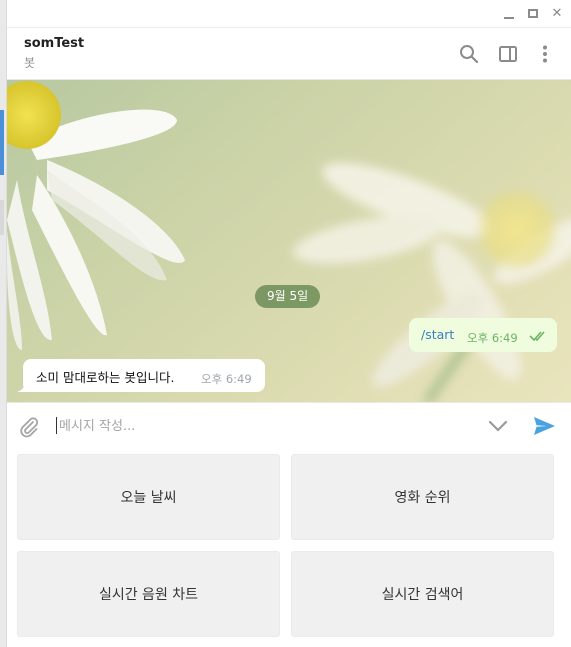 The width and height of the screenshot is (571, 647). What do you see at coordinates (2, 142) in the screenshot?
I see `background-selection-accent` at bounding box center [2, 142].